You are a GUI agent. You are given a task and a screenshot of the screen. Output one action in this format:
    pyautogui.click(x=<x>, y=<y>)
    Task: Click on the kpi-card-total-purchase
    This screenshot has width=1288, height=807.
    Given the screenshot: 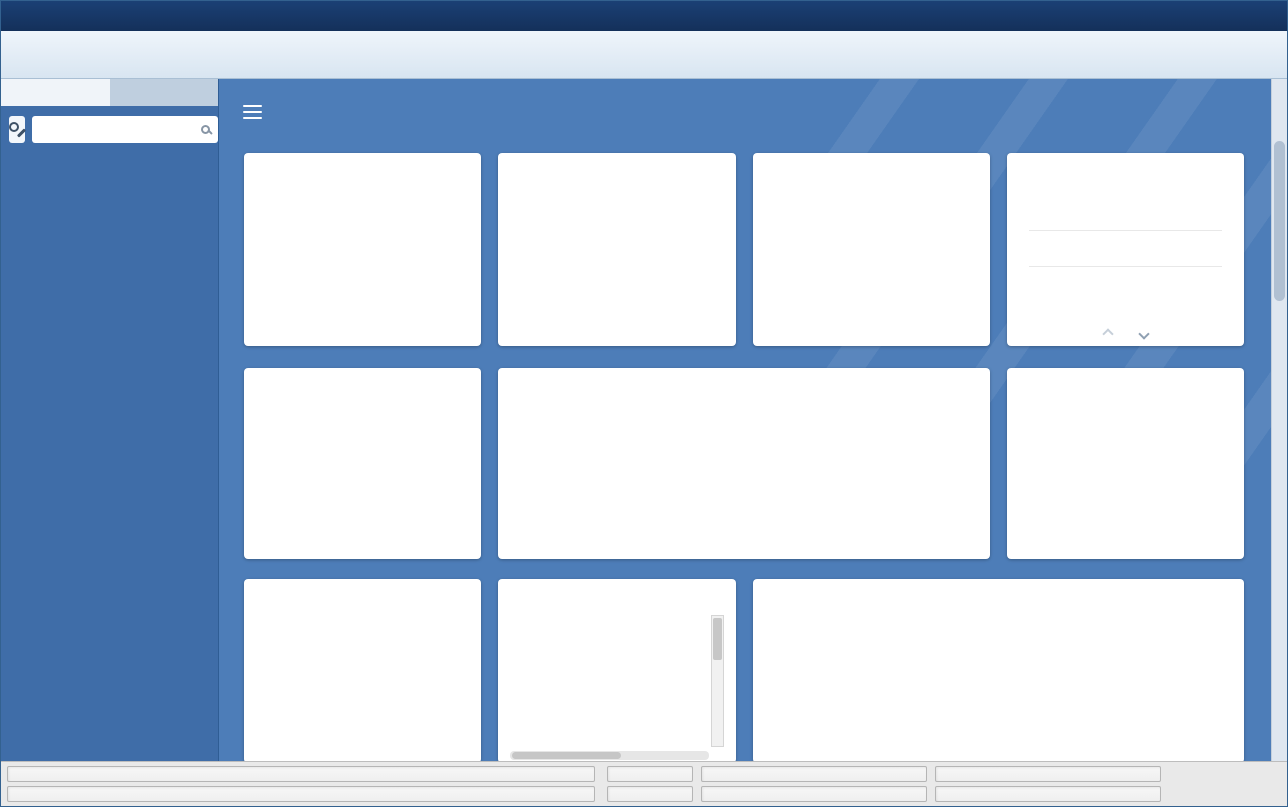 What is the action you would take?
    pyautogui.click(x=362, y=249)
    